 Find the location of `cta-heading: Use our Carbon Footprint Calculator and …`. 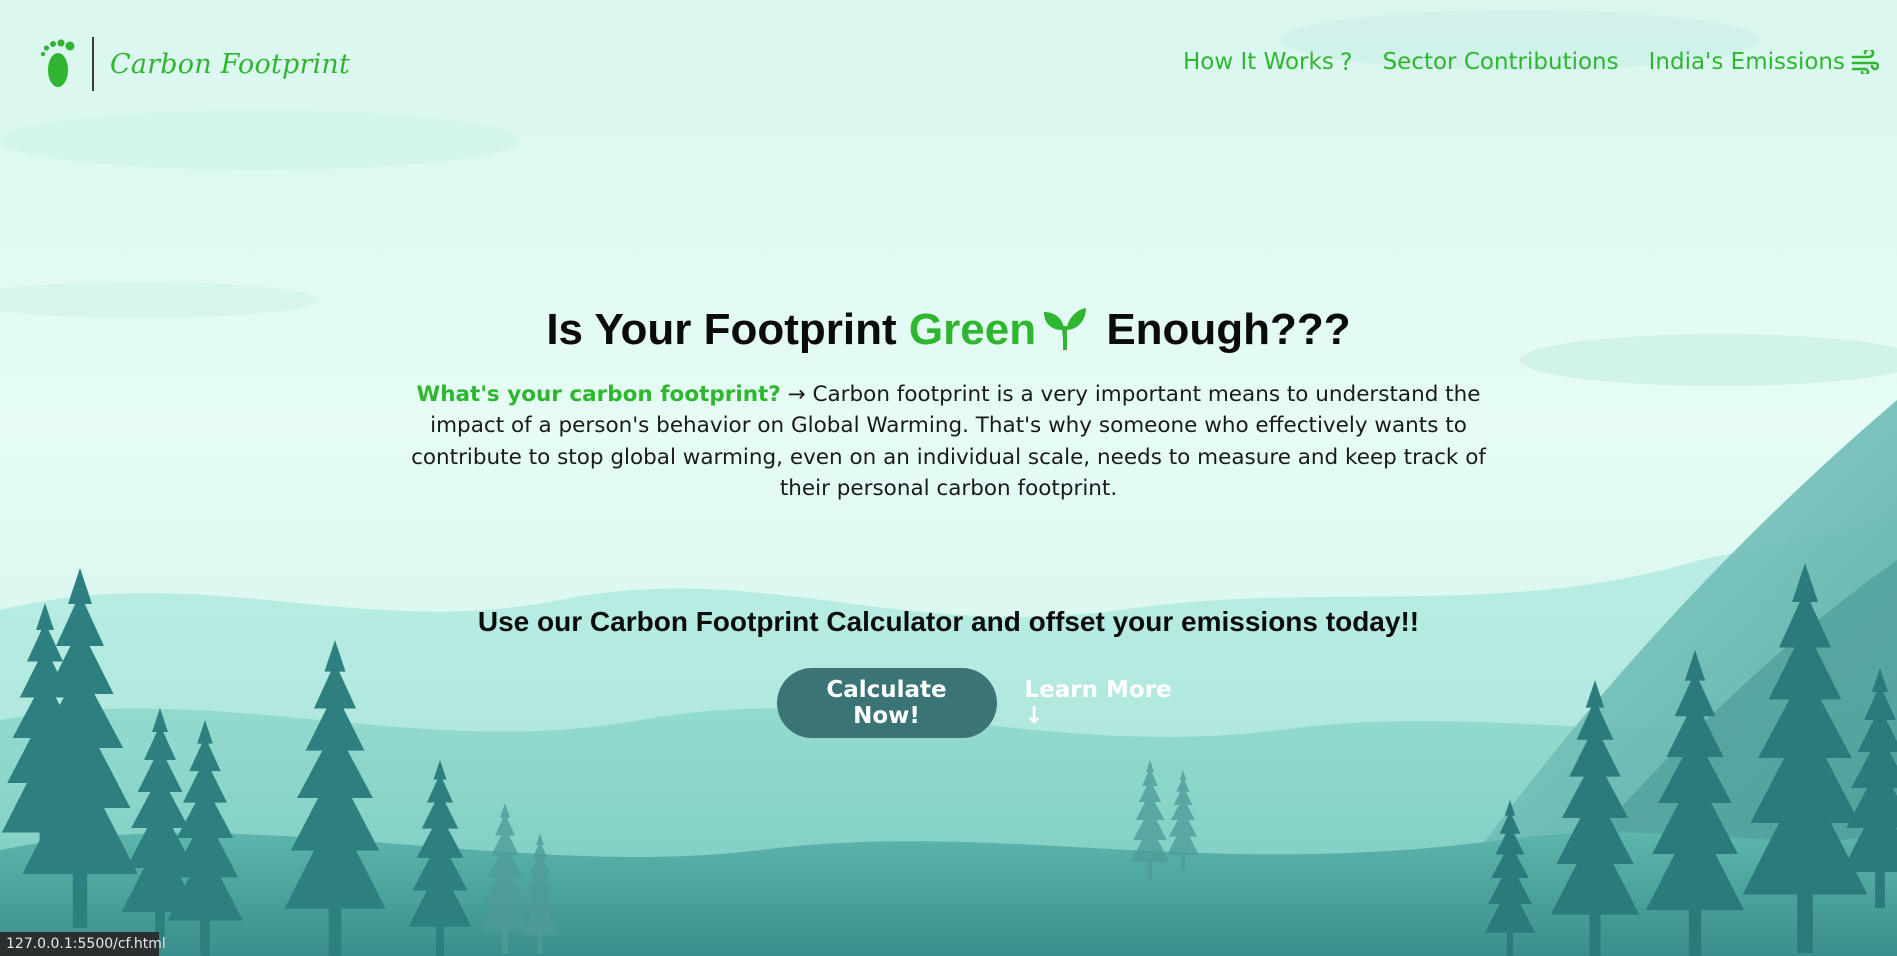

cta-heading: Use our Carbon Footprint Calculator and … is located at coordinates (948, 621).